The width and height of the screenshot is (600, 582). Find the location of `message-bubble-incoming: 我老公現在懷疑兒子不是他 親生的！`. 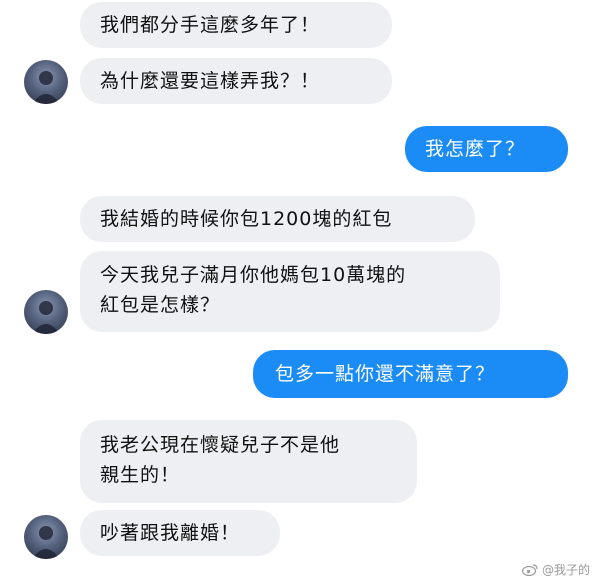

message-bubble-incoming: 我老公現在懷疑兒子不是他 親生的！ is located at coordinates (248, 461).